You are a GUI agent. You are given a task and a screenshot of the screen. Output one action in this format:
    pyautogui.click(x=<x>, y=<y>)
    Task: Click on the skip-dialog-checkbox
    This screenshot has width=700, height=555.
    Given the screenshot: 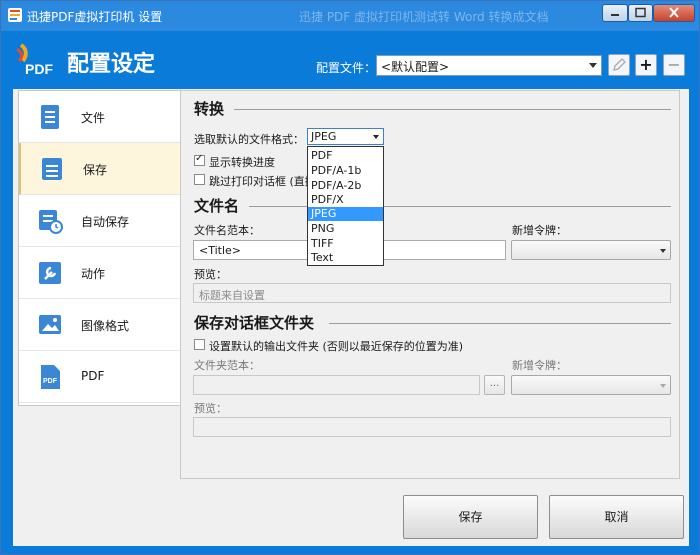 What is the action you would take?
    pyautogui.click(x=199, y=179)
    